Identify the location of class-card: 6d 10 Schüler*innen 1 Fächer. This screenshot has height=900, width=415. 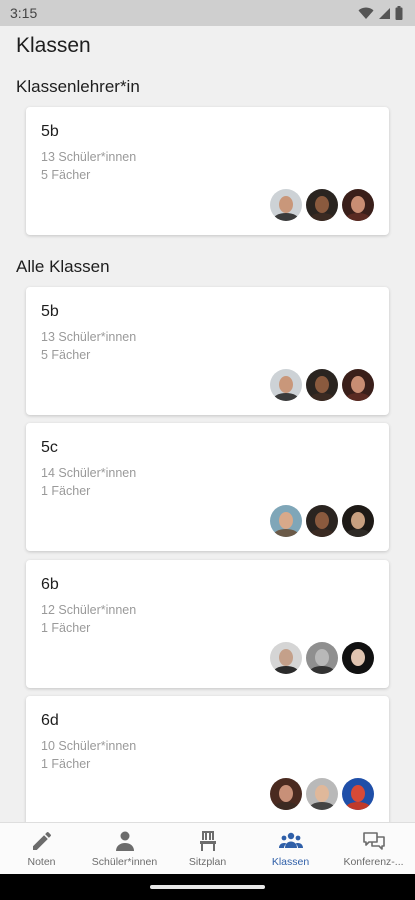
(207, 763).